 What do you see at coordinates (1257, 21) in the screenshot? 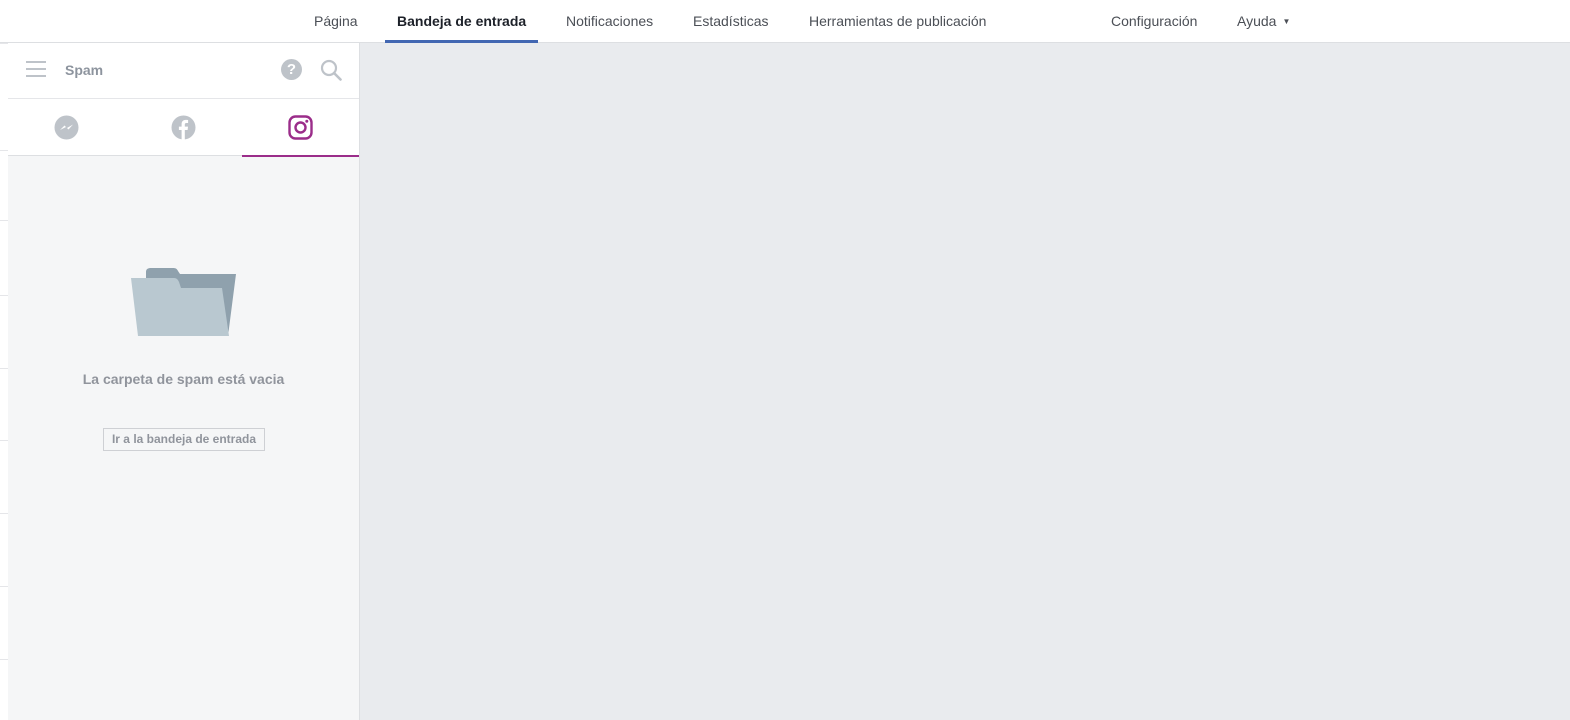
I see `help-menu-label: Ayuda` at bounding box center [1257, 21].